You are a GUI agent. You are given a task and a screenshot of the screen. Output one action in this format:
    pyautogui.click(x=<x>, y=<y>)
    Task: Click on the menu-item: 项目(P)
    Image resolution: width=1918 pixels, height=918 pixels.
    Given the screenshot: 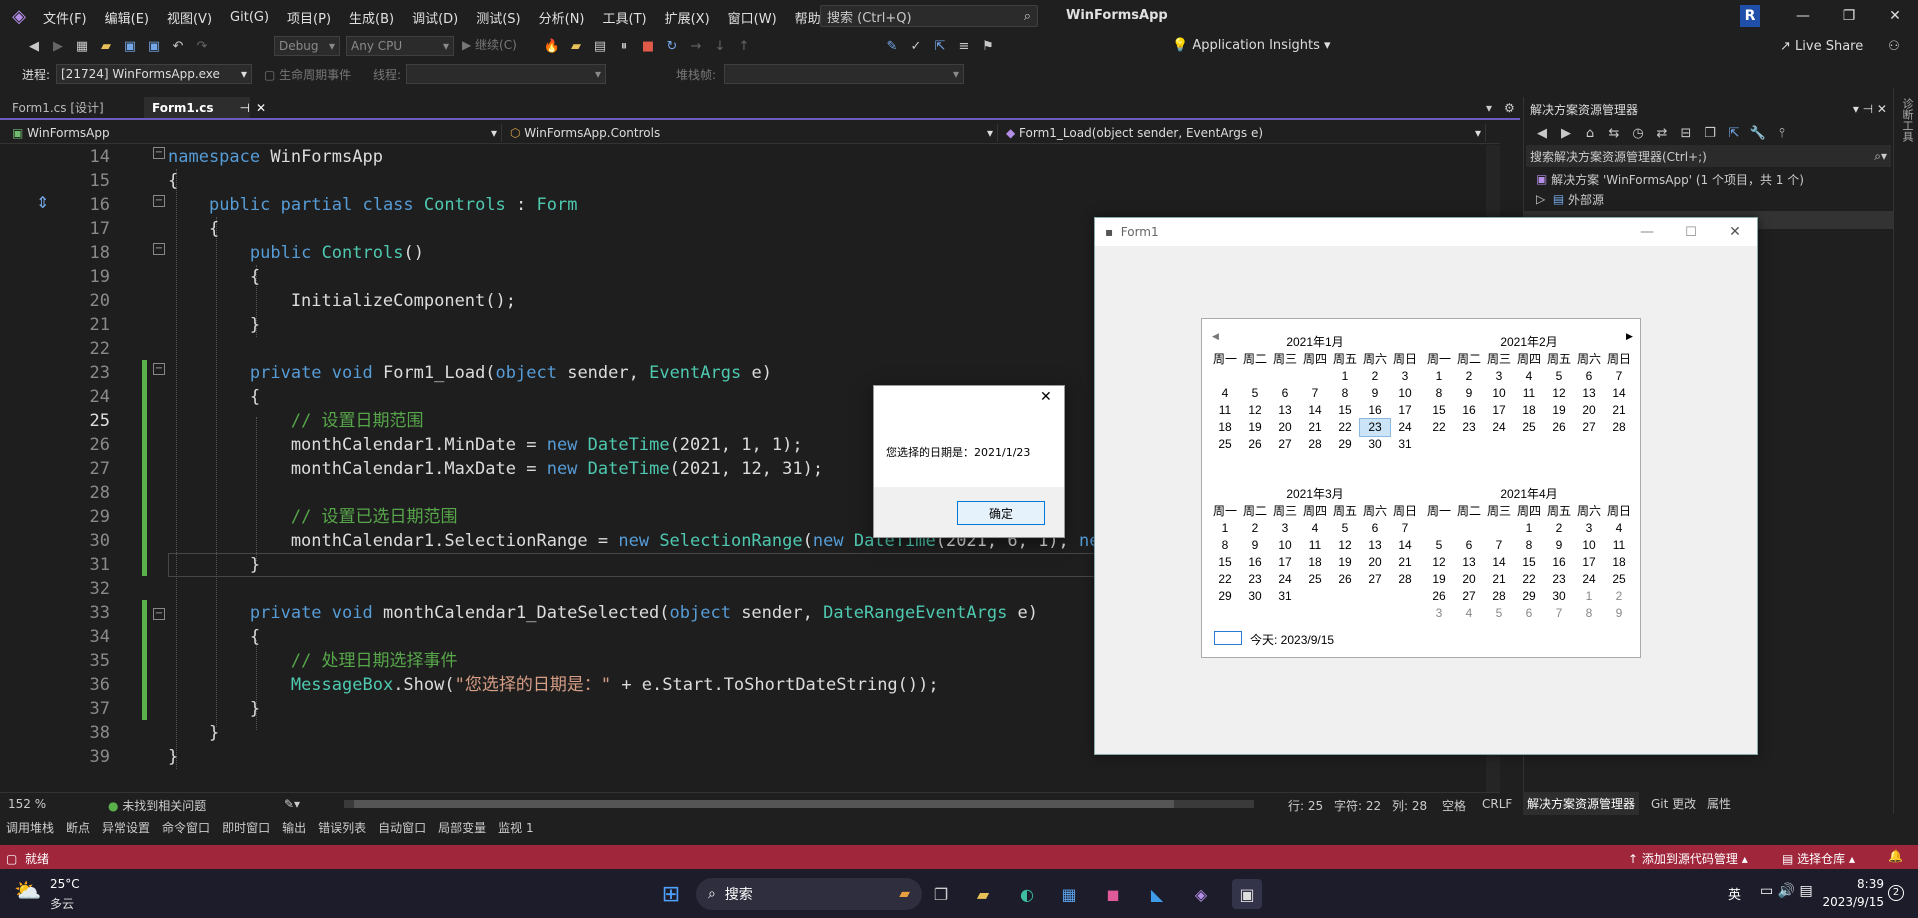 What is the action you would take?
    pyautogui.click(x=309, y=17)
    